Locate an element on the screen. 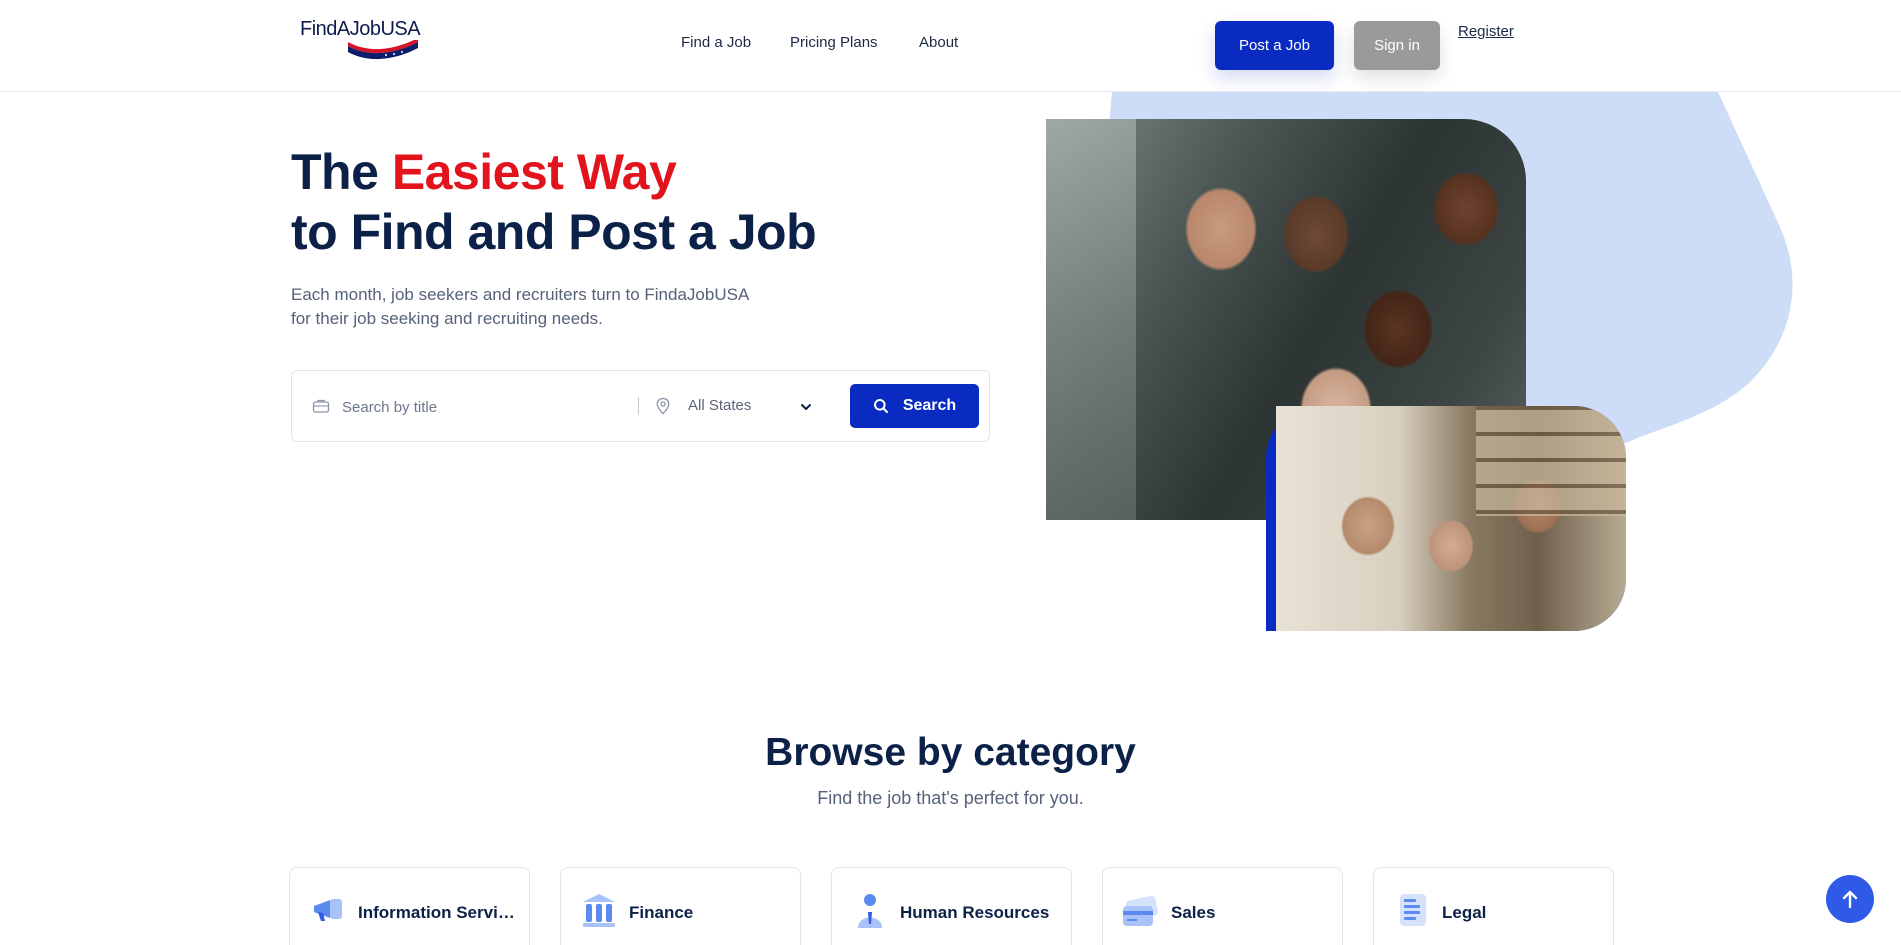 This screenshot has height=945, width=1901. search-divider is located at coordinates (638, 406).